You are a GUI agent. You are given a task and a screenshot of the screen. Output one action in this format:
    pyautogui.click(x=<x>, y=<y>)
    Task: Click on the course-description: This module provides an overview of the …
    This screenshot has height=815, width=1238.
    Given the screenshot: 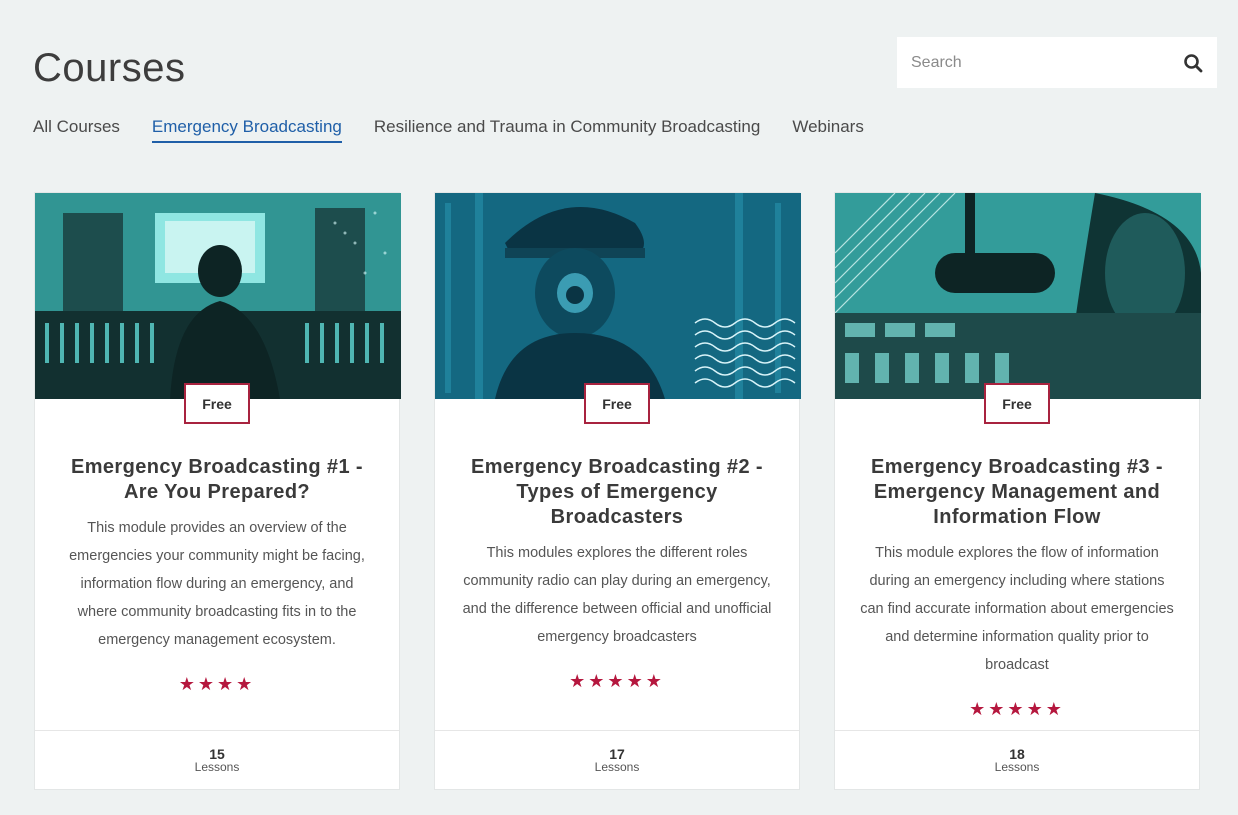 What is the action you would take?
    pyautogui.click(x=217, y=584)
    